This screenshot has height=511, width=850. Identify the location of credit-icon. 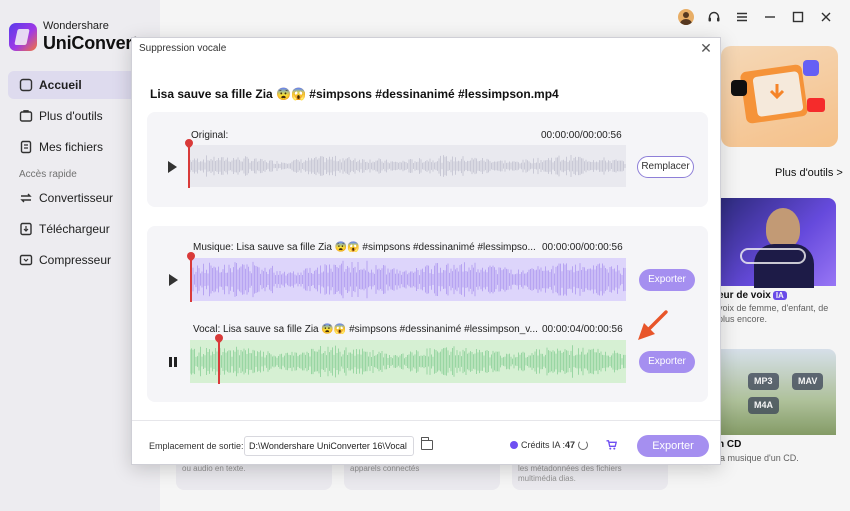
(514, 445).